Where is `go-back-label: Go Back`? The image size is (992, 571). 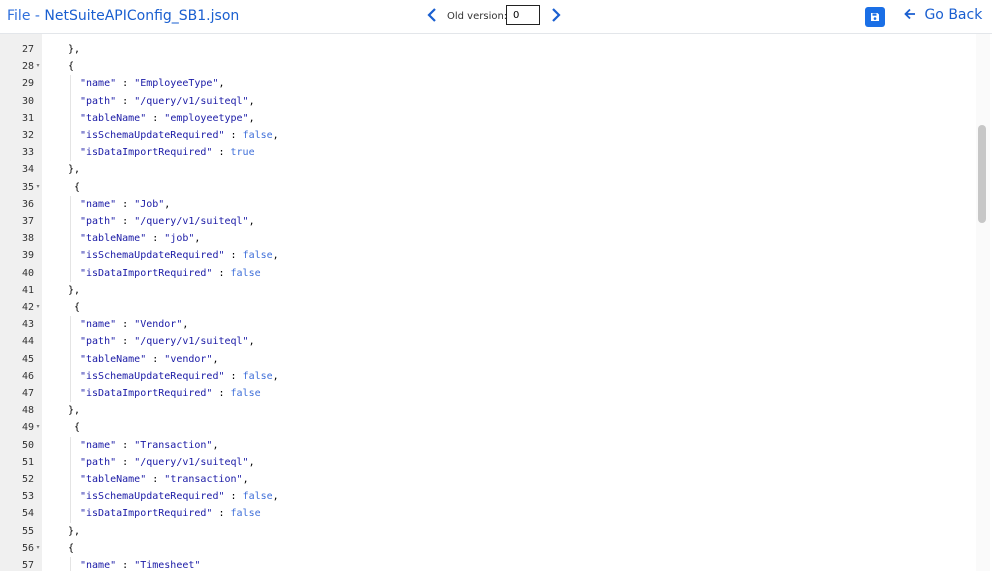 go-back-label: Go Back is located at coordinates (953, 15).